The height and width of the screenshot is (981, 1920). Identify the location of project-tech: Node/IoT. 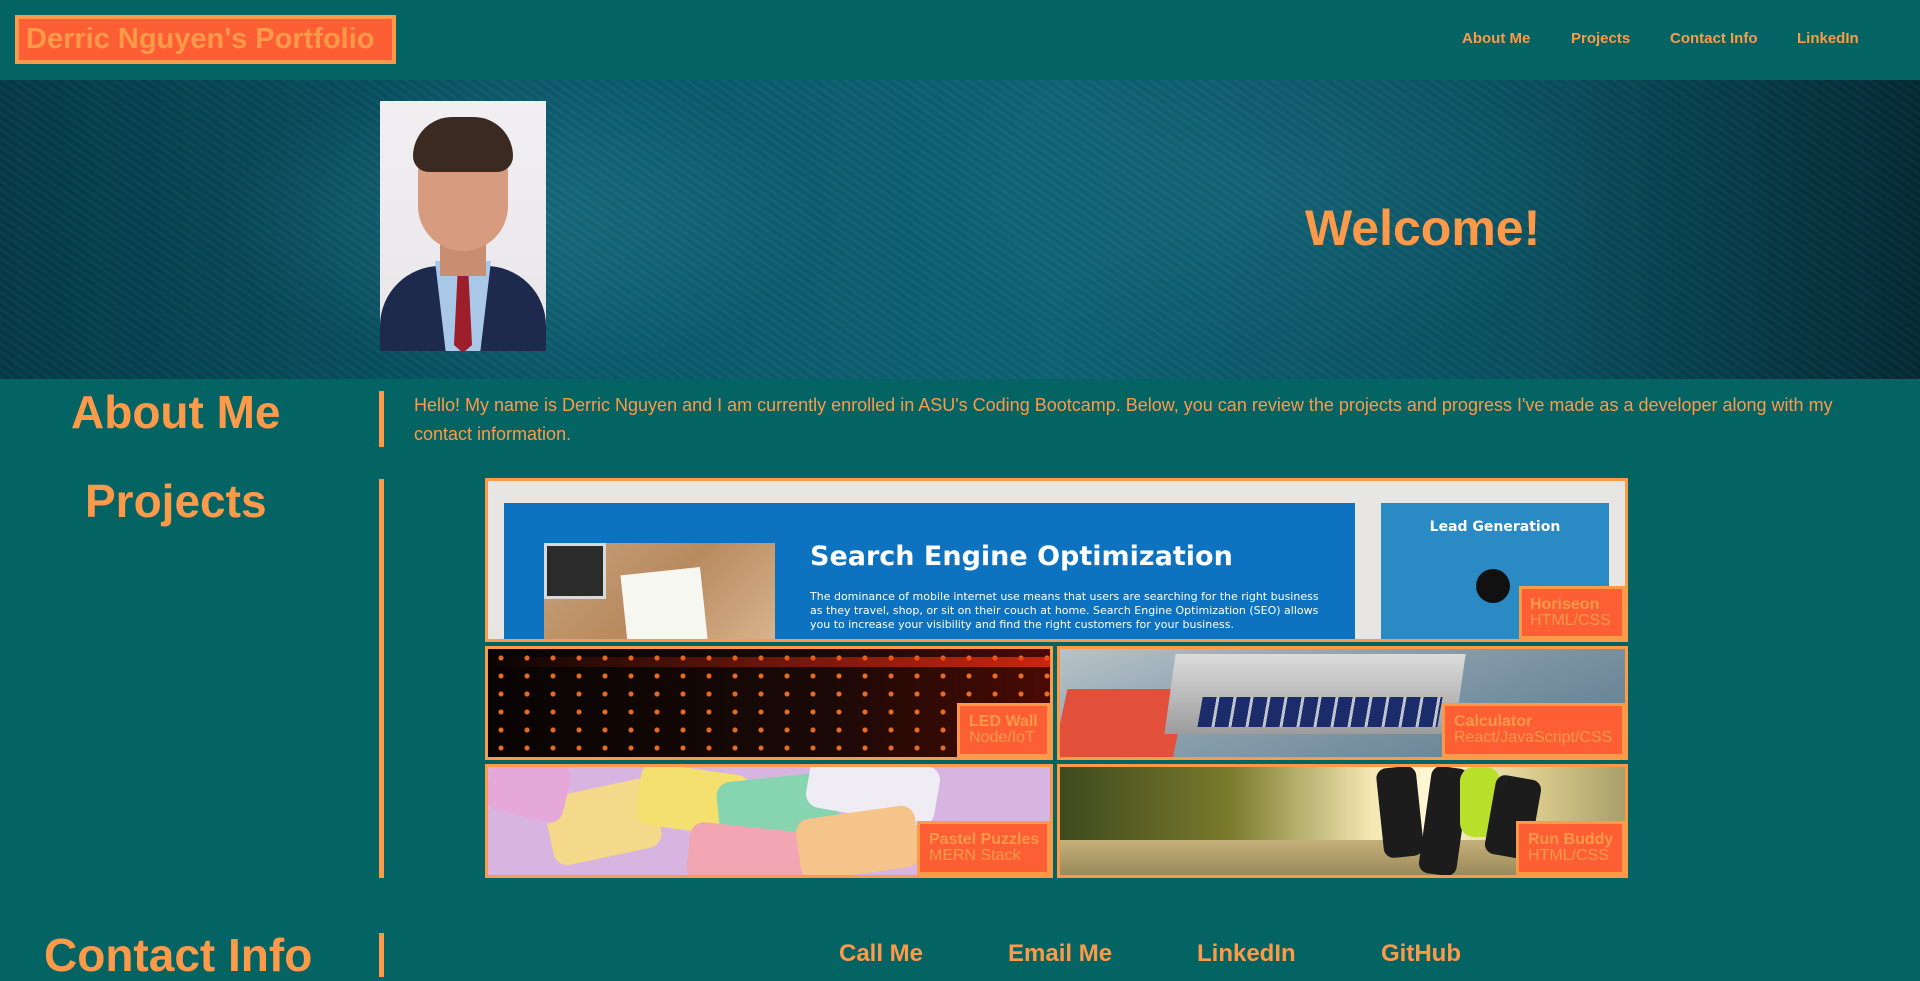
(1002, 737).